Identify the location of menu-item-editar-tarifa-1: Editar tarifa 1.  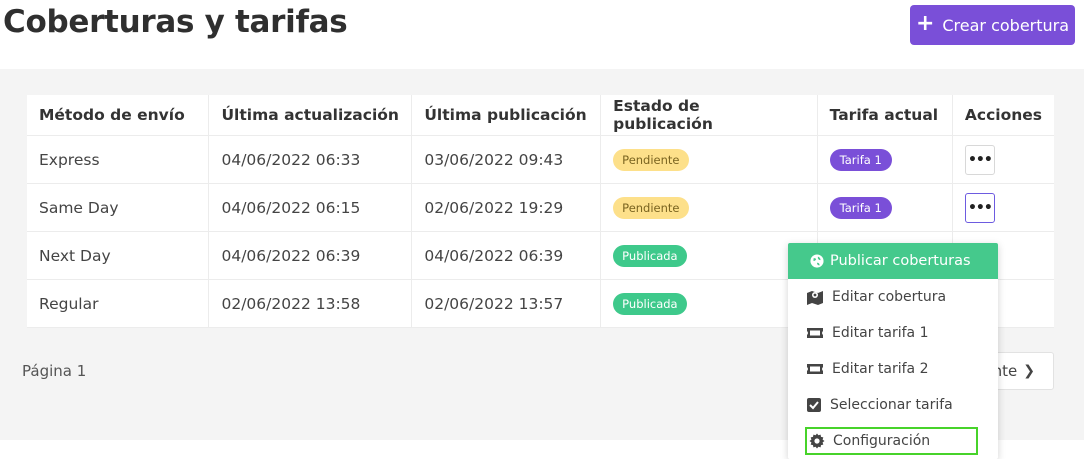
(893, 333).